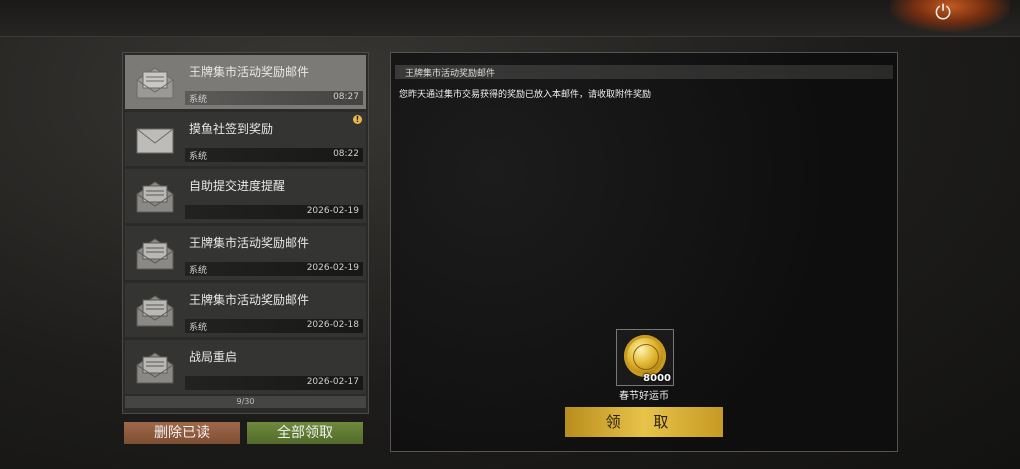  What do you see at coordinates (274, 269) in the screenshot?
I see `mail-meta: 系统 2026-02-19` at bounding box center [274, 269].